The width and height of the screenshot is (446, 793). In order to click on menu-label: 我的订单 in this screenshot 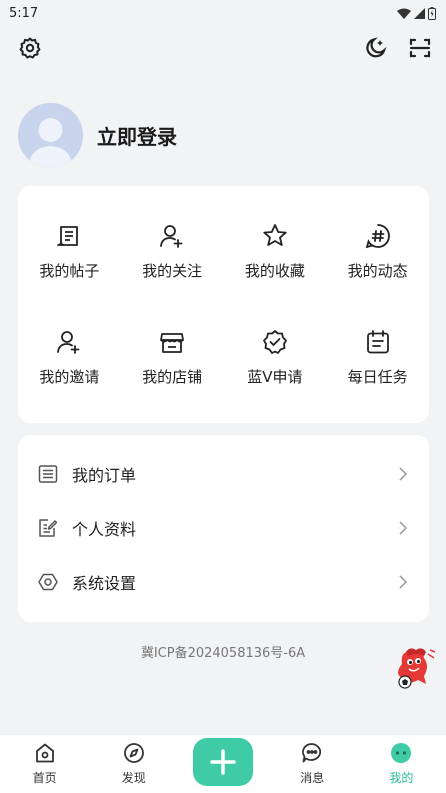, I will do `click(104, 475)`.